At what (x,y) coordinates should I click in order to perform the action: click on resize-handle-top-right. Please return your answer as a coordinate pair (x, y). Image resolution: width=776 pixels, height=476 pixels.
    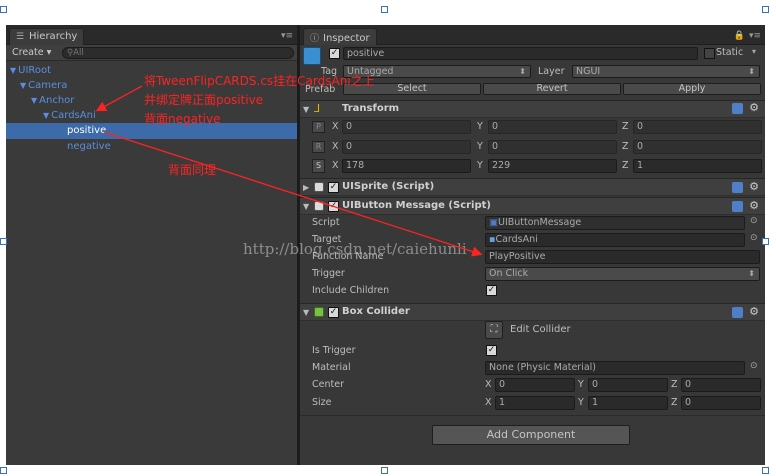
    Looking at the image, I should click on (765, 9).